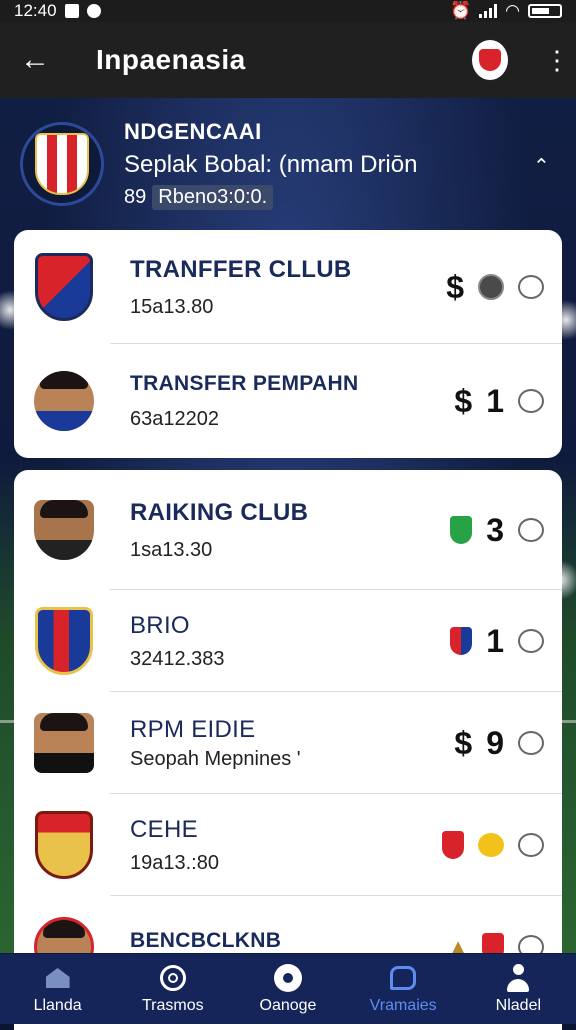 The width and height of the screenshot is (576, 1030). I want to click on alarm-icon: ⏰, so click(460, 10).